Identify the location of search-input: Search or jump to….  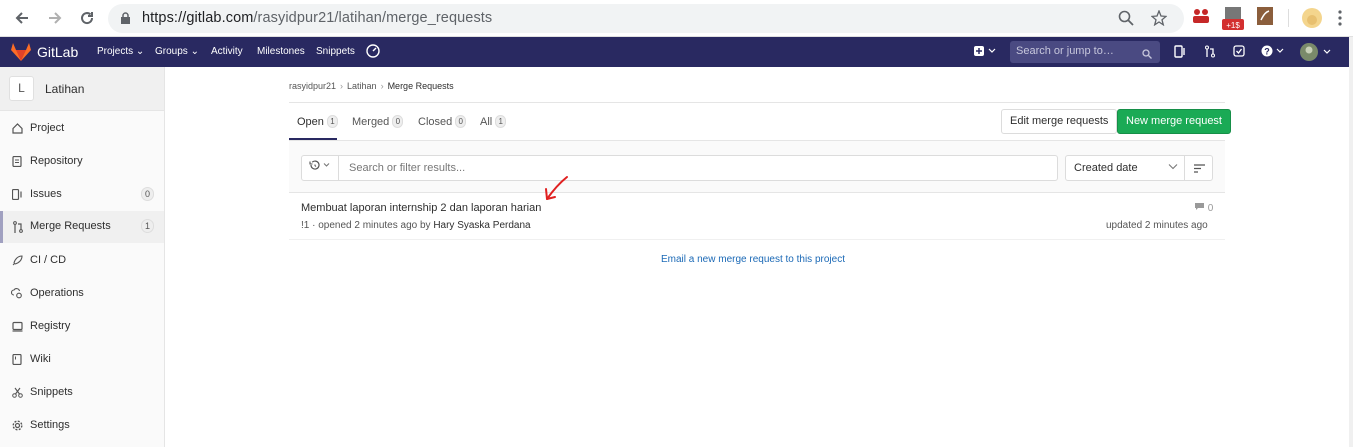
(1085, 52).